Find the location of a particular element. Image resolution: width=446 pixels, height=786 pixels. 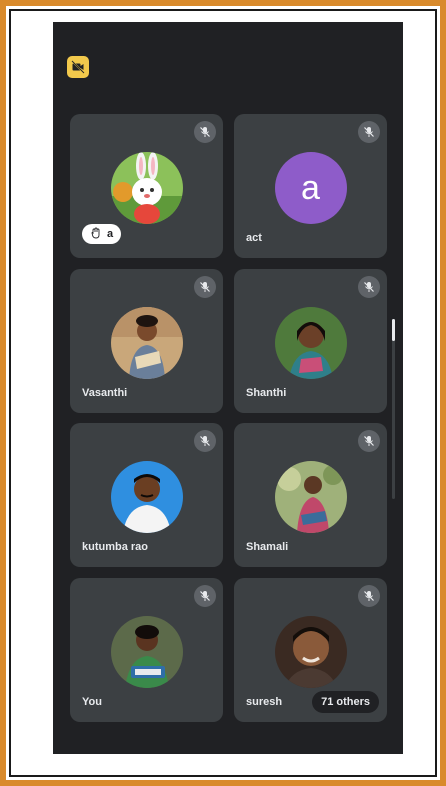

participant-tile-suresh: suresh 71 others is located at coordinates (310, 650).